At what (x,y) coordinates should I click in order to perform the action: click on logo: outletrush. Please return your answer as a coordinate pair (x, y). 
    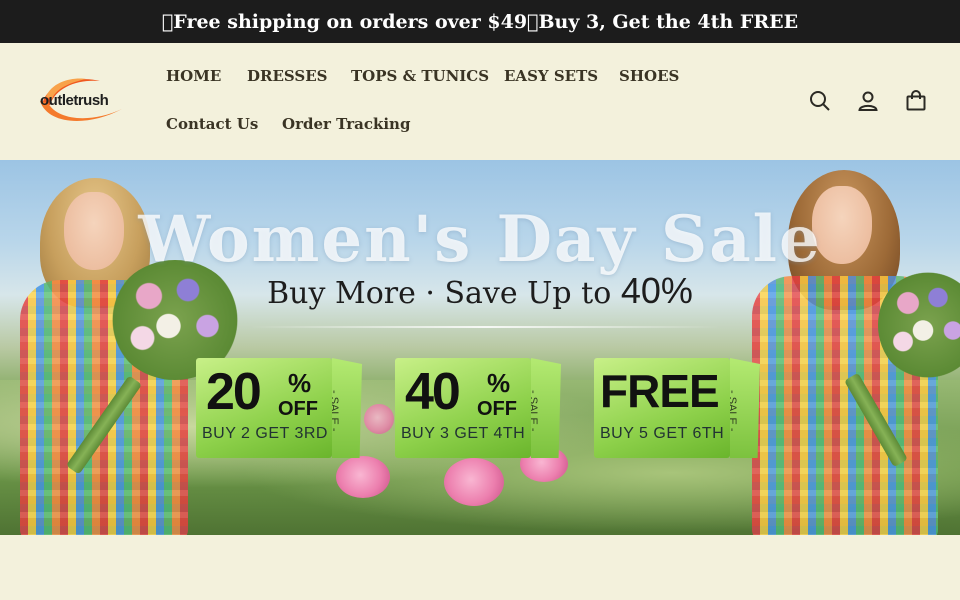
    Looking at the image, I should click on (83, 101).